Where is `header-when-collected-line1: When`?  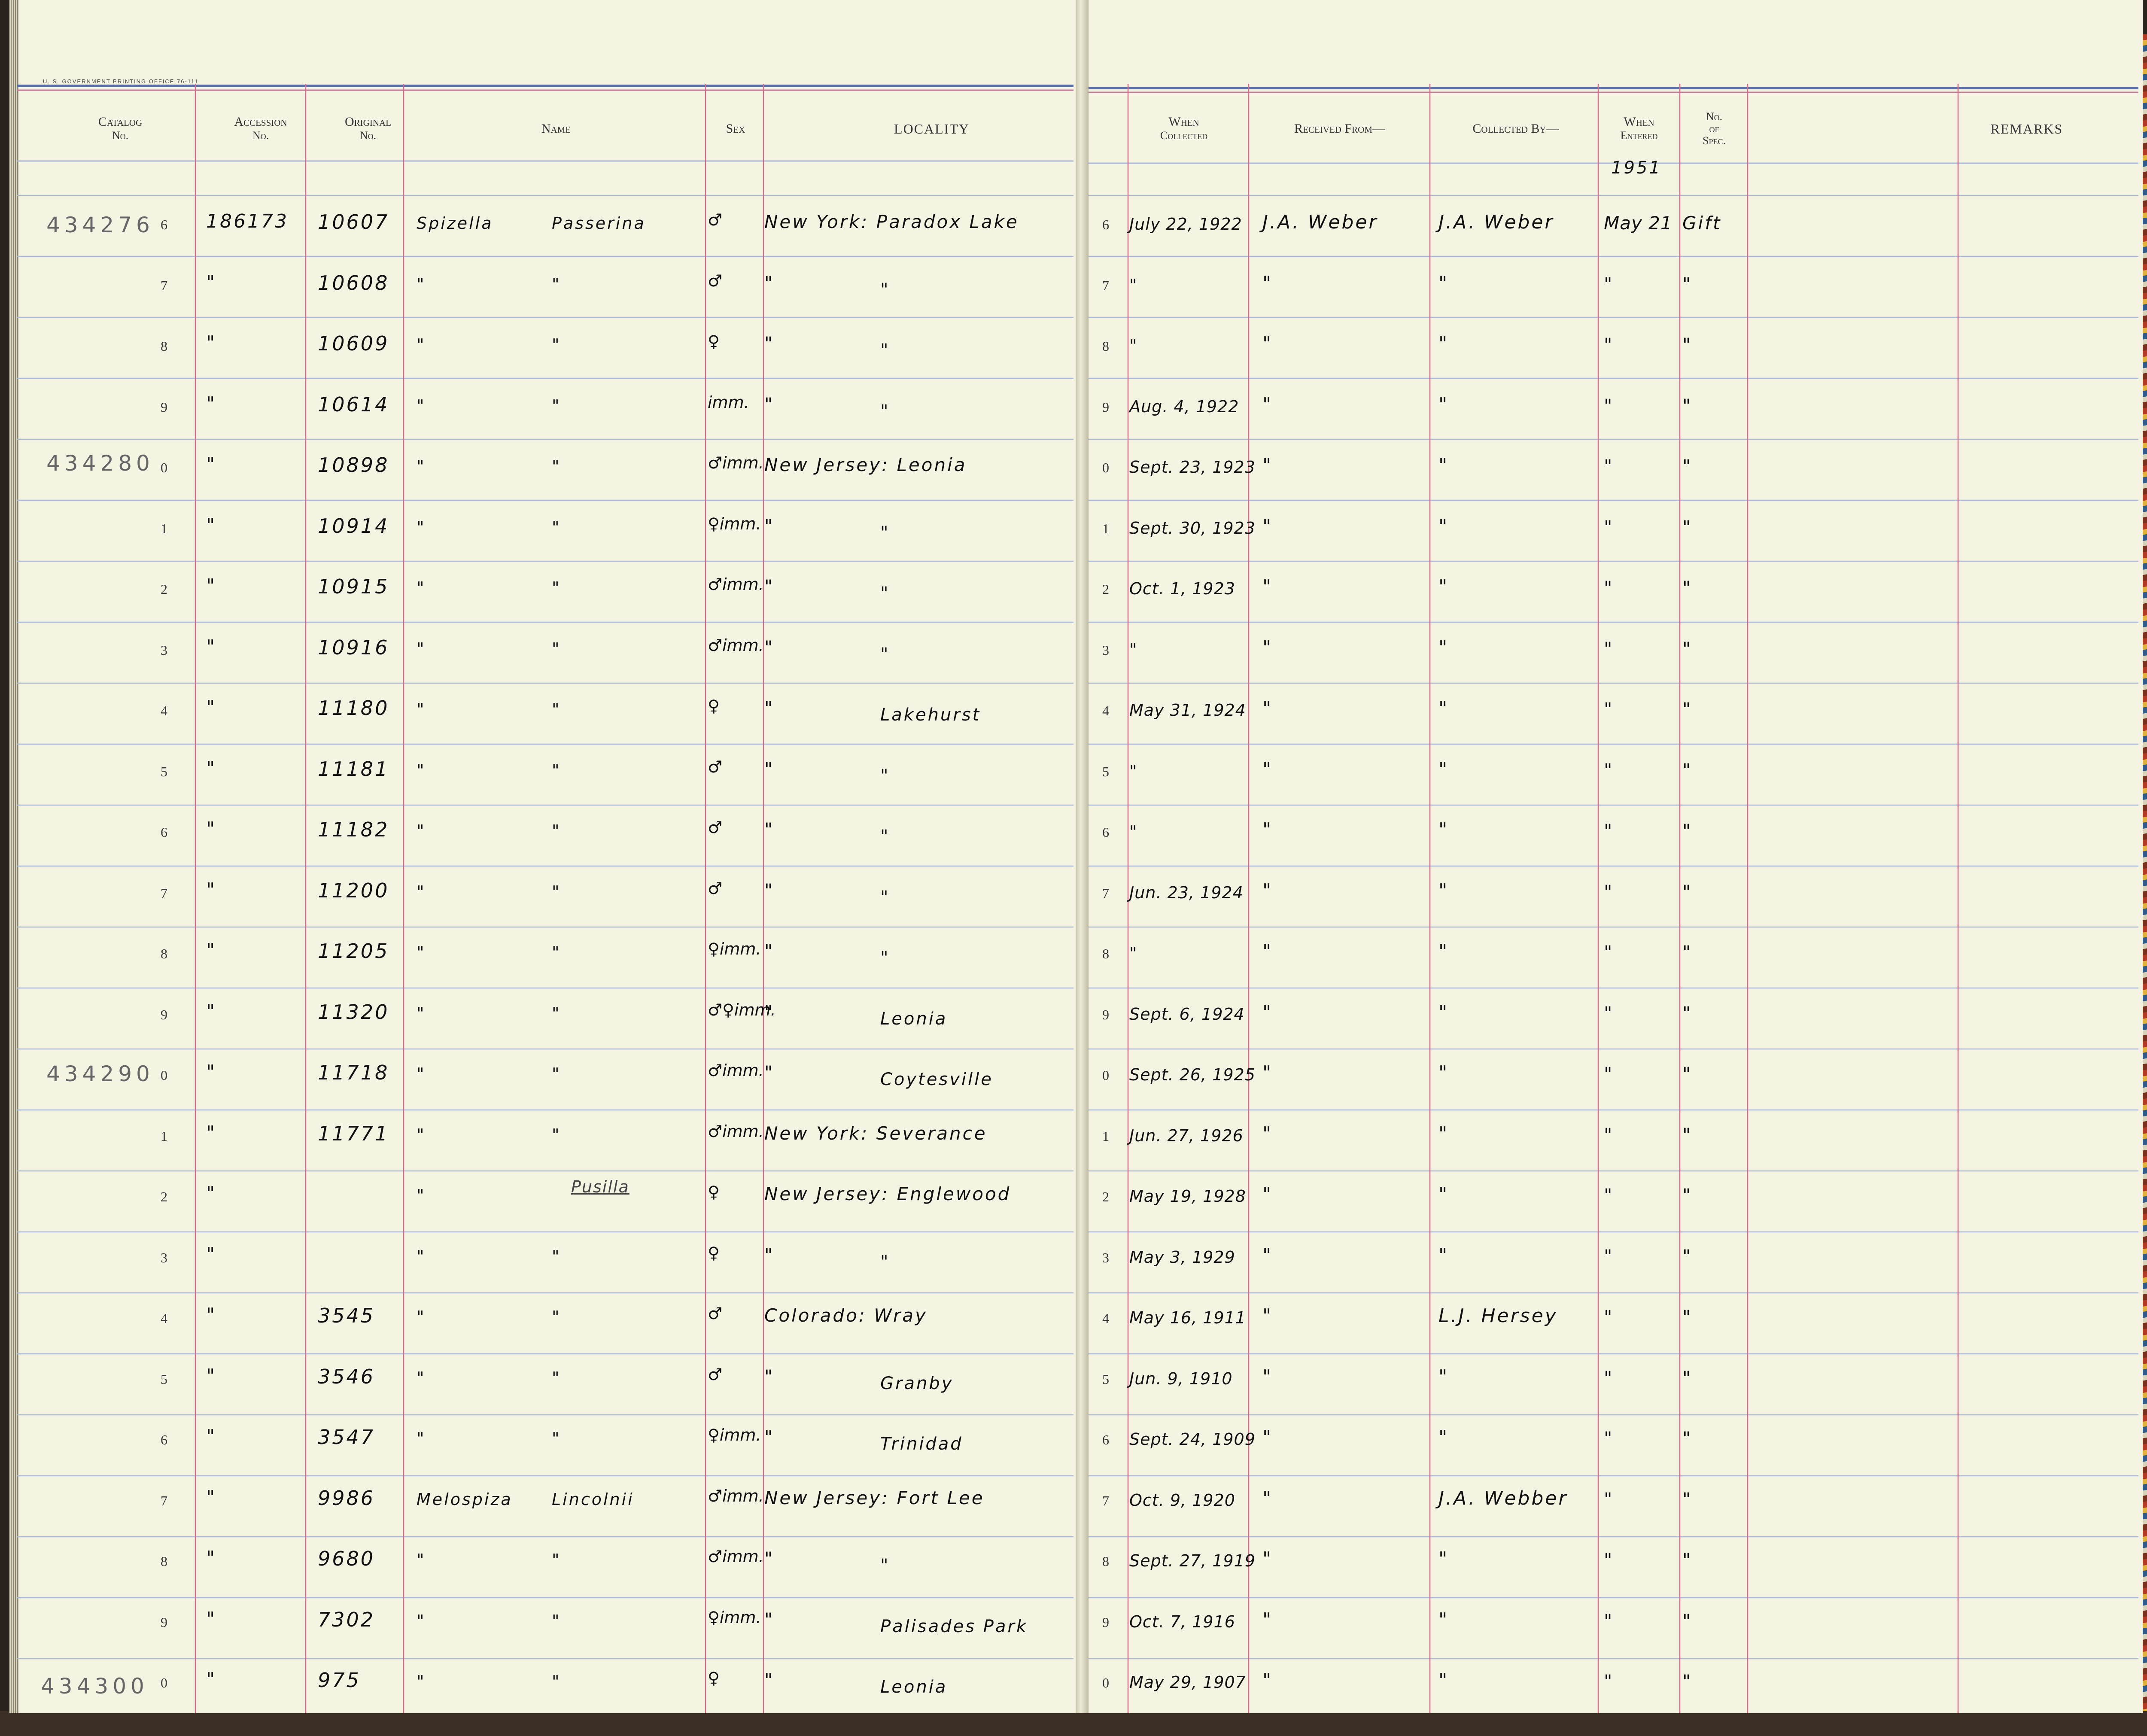 header-when-collected-line1: When is located at coordinates (1184, 122).